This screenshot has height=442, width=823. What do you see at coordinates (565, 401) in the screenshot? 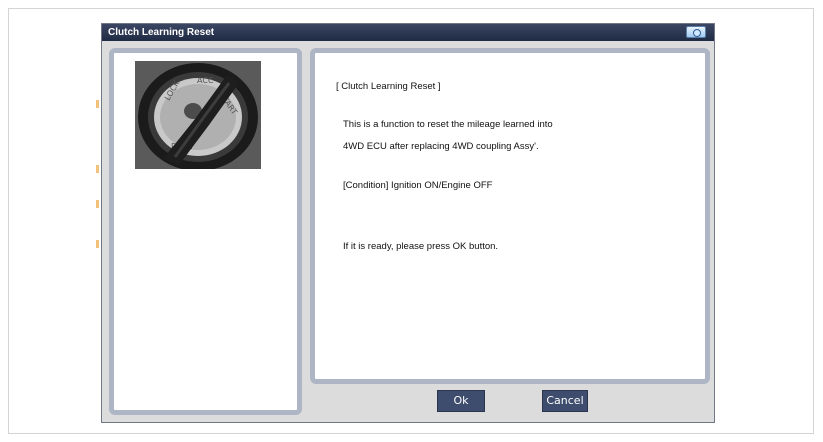
I see `cancel-button: Cancel` at bounding box center [565, 401].